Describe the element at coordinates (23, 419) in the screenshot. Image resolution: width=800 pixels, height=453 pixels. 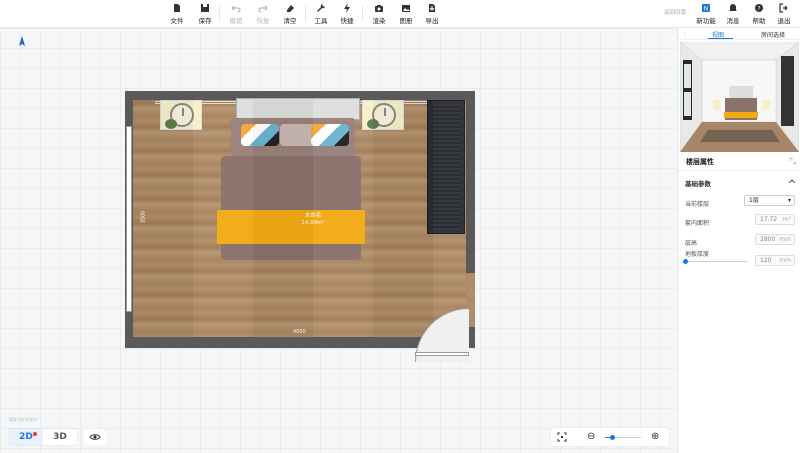
I see `tech-support-watermark: 酷家乐技术支持` at that location.